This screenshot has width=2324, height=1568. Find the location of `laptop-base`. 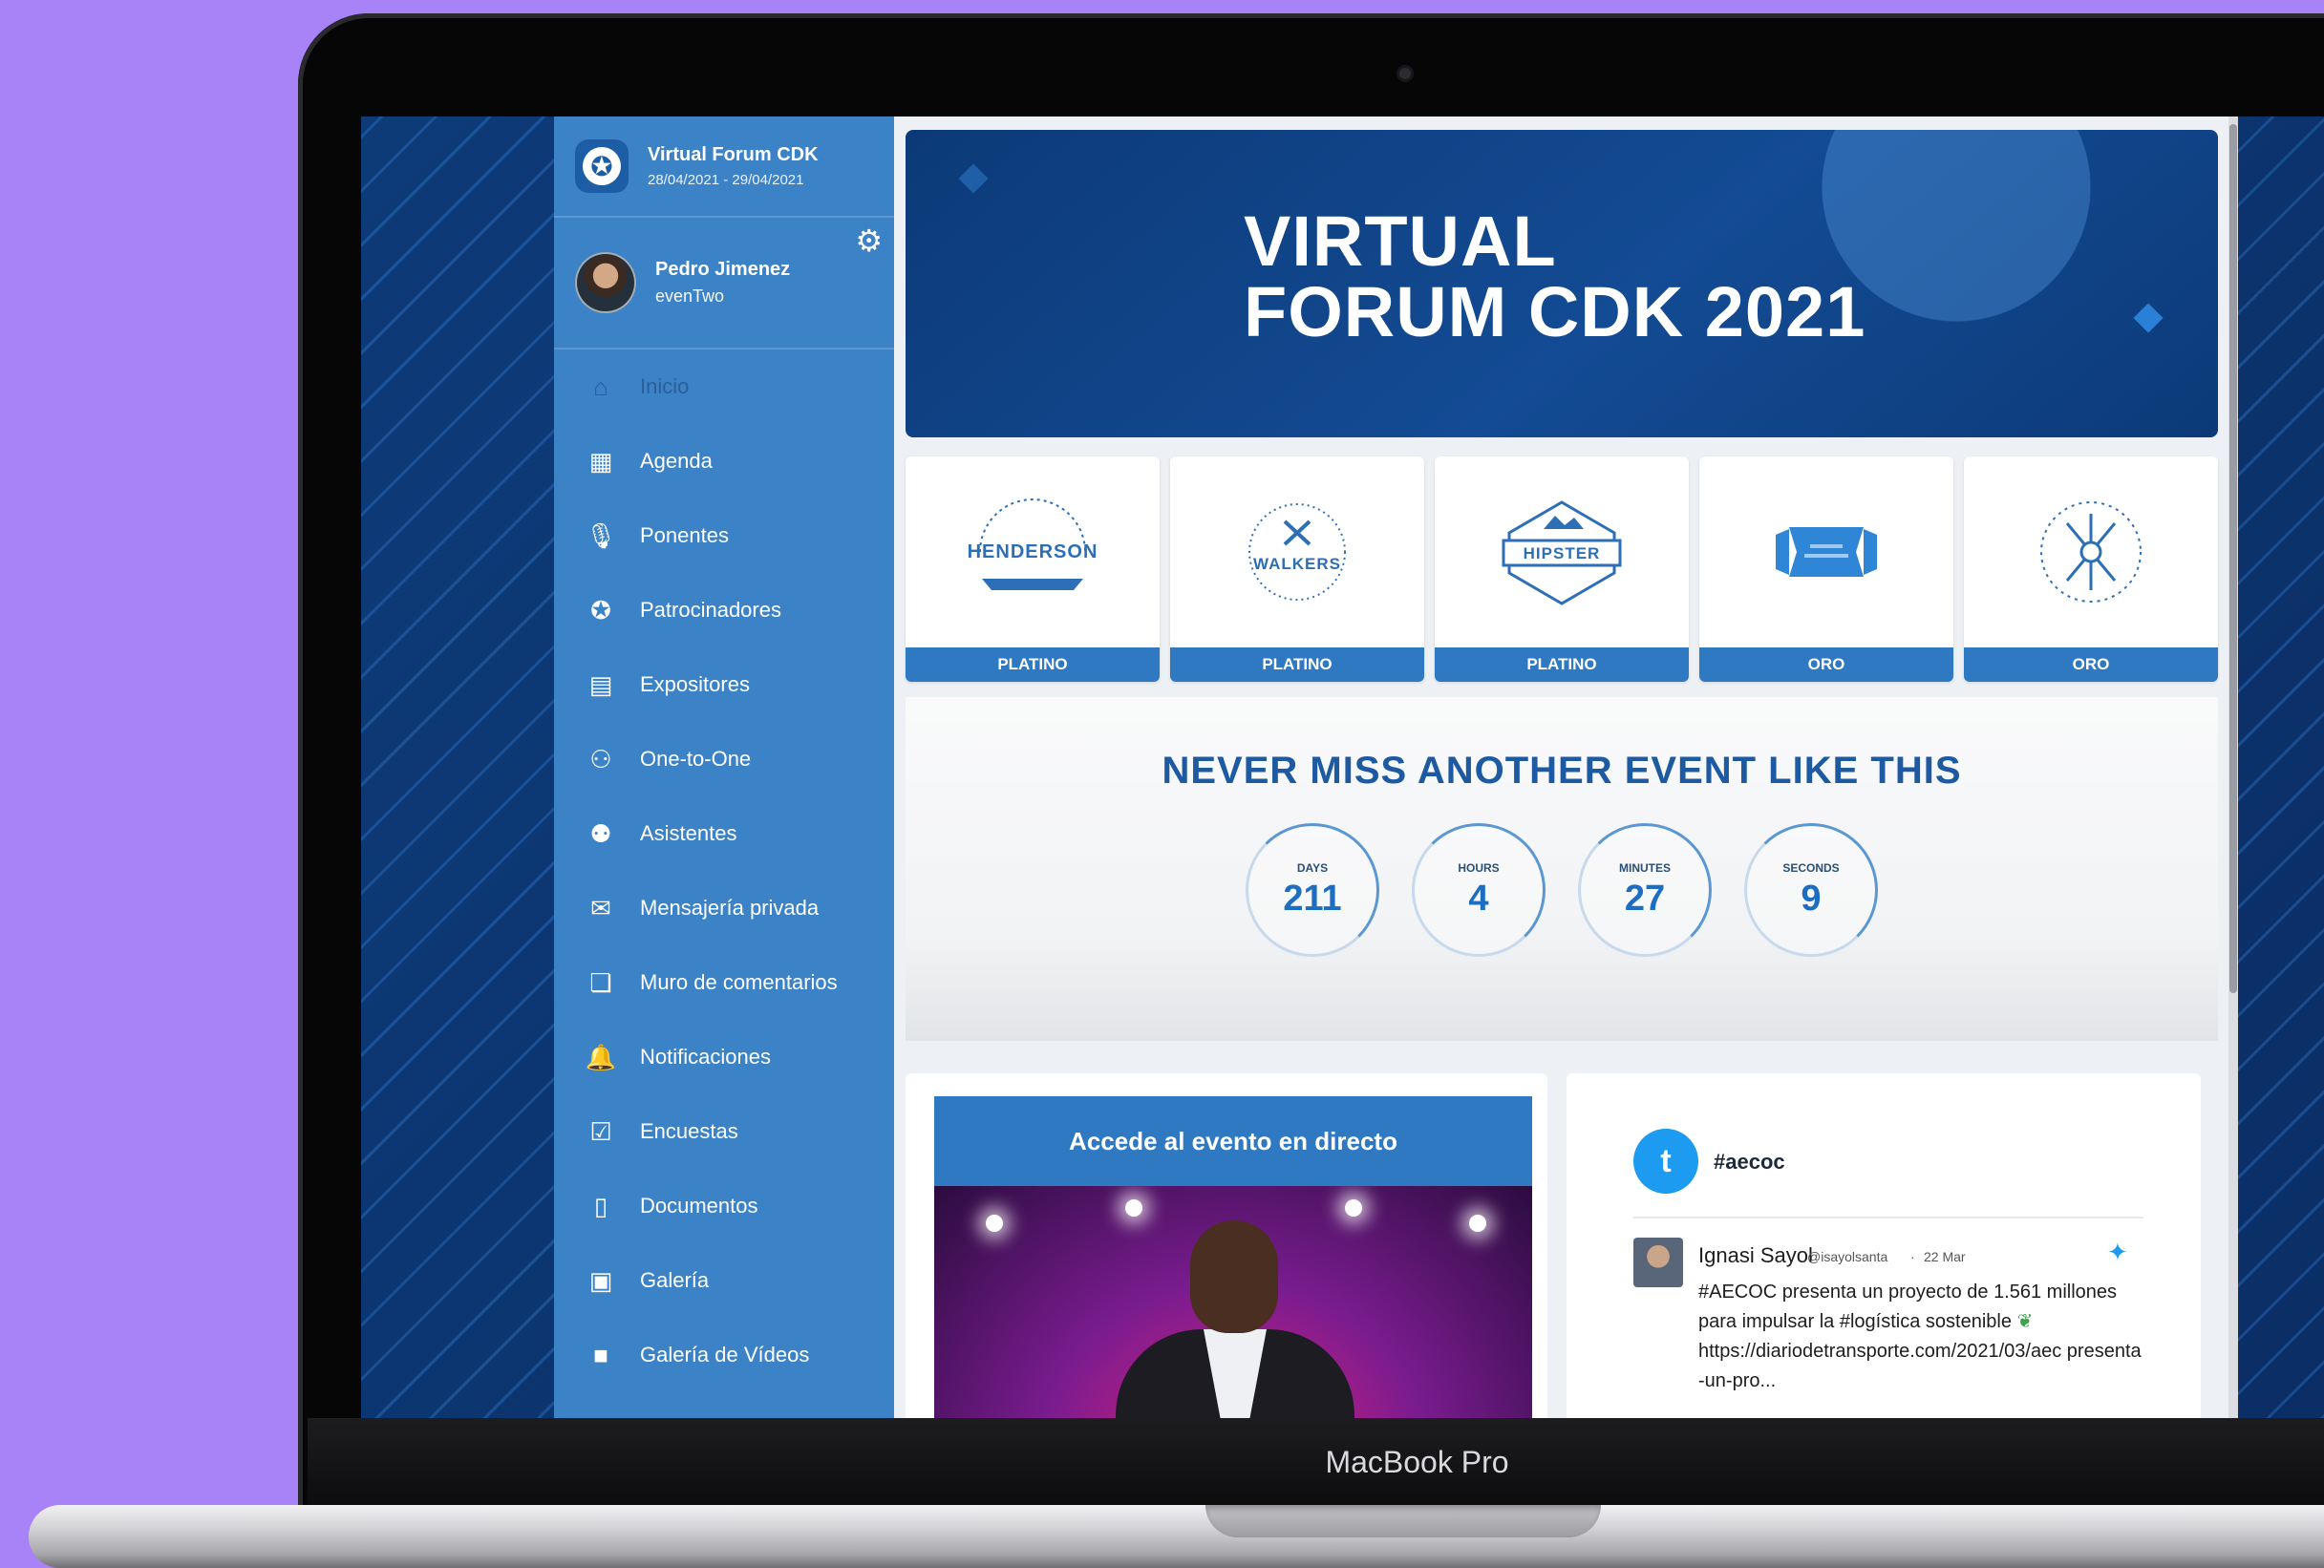

laptop-base is located at coordinates (1176, 1536).